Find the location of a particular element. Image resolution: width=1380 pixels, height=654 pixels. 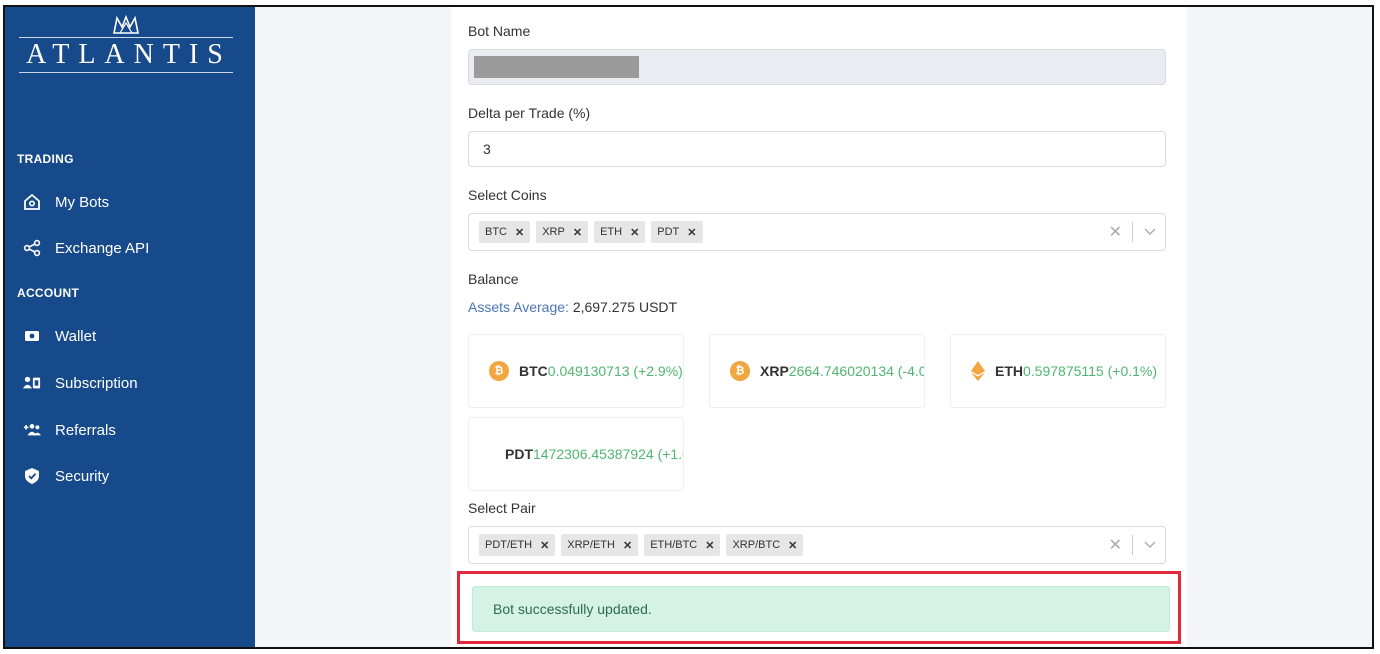

sidebar-item-exchange-api: Exchange API is located at coordinates (86, 248).